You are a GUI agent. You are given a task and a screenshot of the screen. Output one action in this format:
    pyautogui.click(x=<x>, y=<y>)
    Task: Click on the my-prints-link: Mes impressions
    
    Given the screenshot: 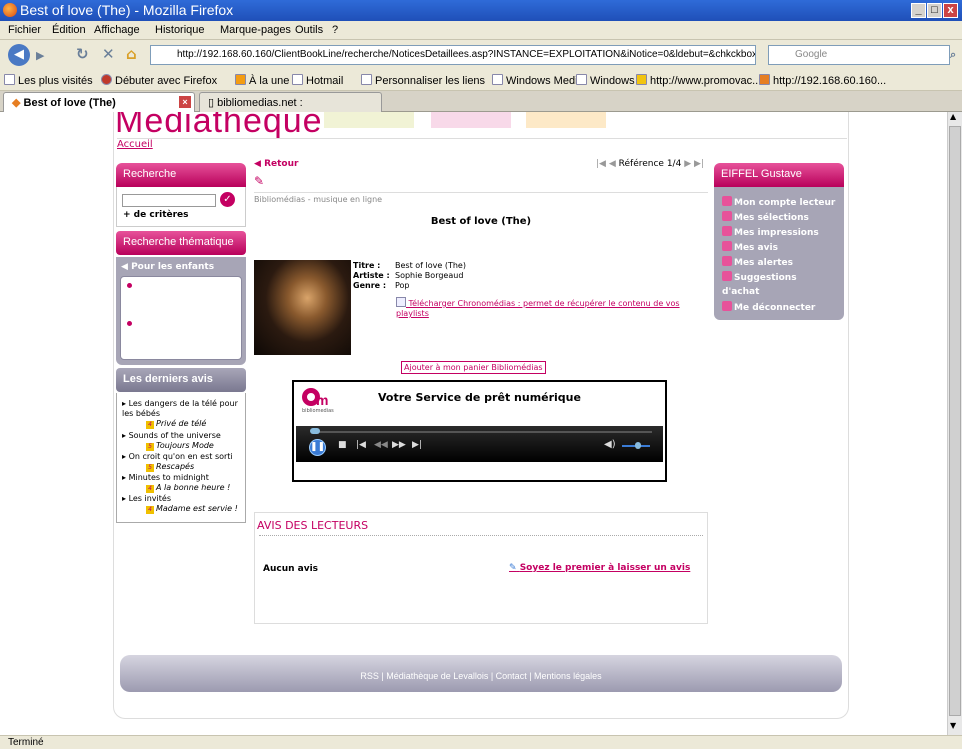 What is the action you would take?
    pyautogui.click(x=770, y=232)
    